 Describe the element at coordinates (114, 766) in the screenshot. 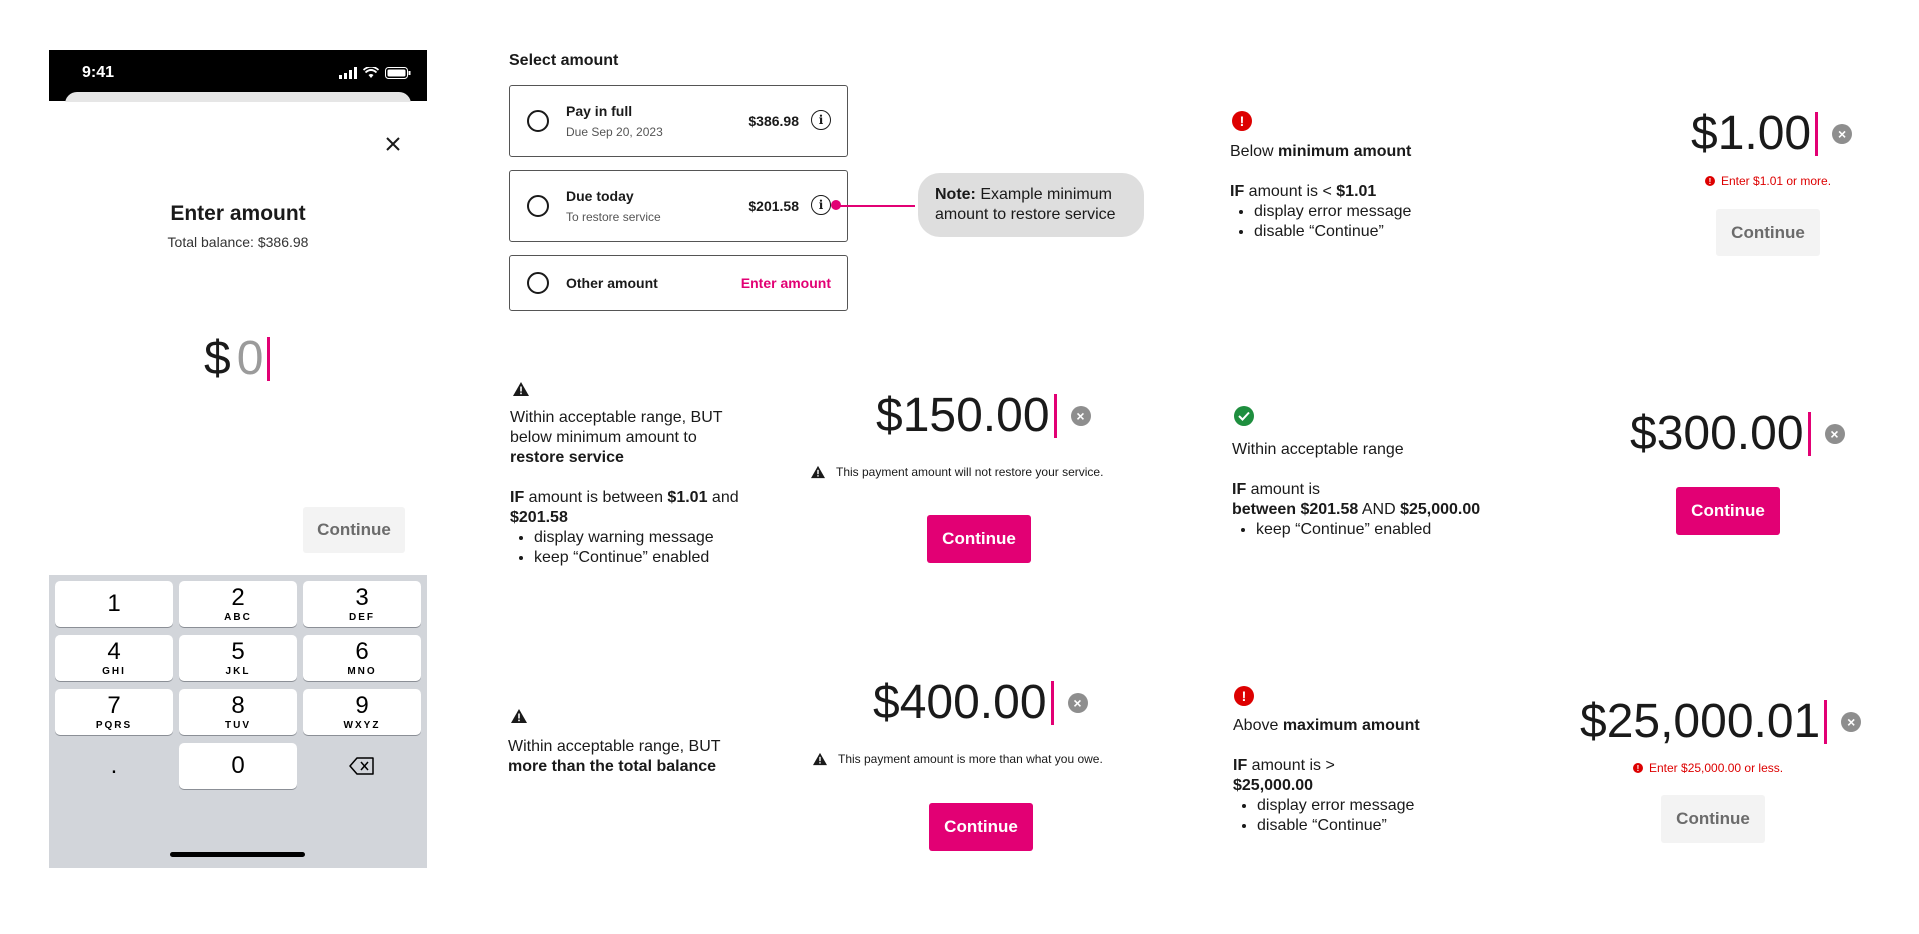

I see `key-decimal: .` at that location.